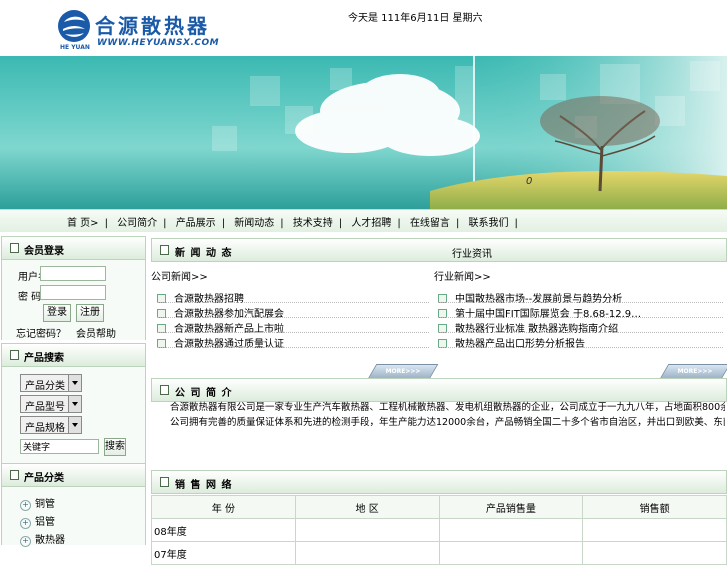 The image size is (727, 565). Describe the element at coordinates (83, 223) in the screenshot. I see `nav-item-home: 首 页>` at that location.